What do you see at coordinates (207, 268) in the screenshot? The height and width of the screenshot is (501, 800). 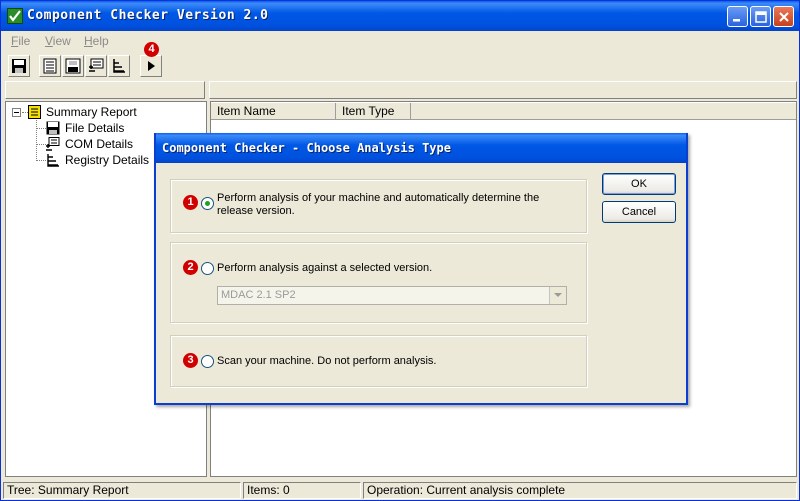 I see `radio-selected-version` at bounding box center [207, 268].